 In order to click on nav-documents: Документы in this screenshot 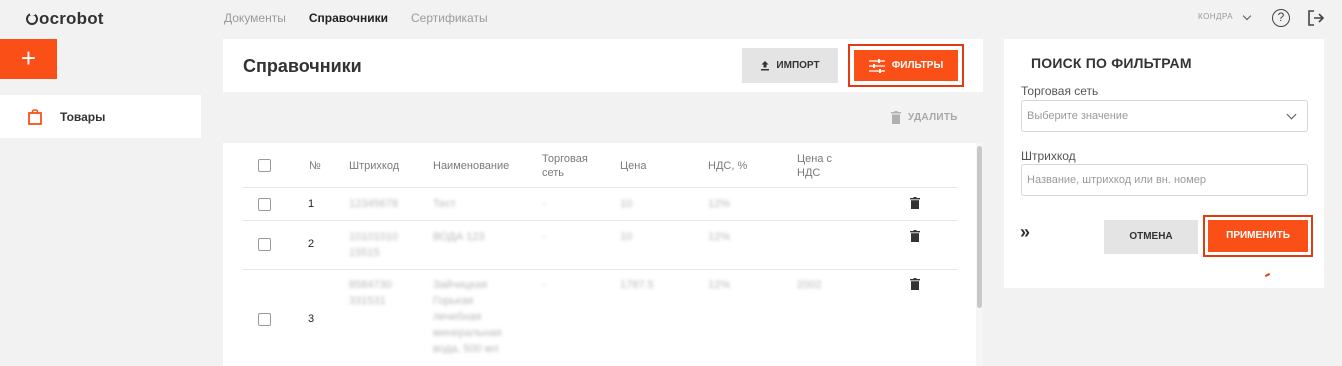, I will do `click(255, 18)`.